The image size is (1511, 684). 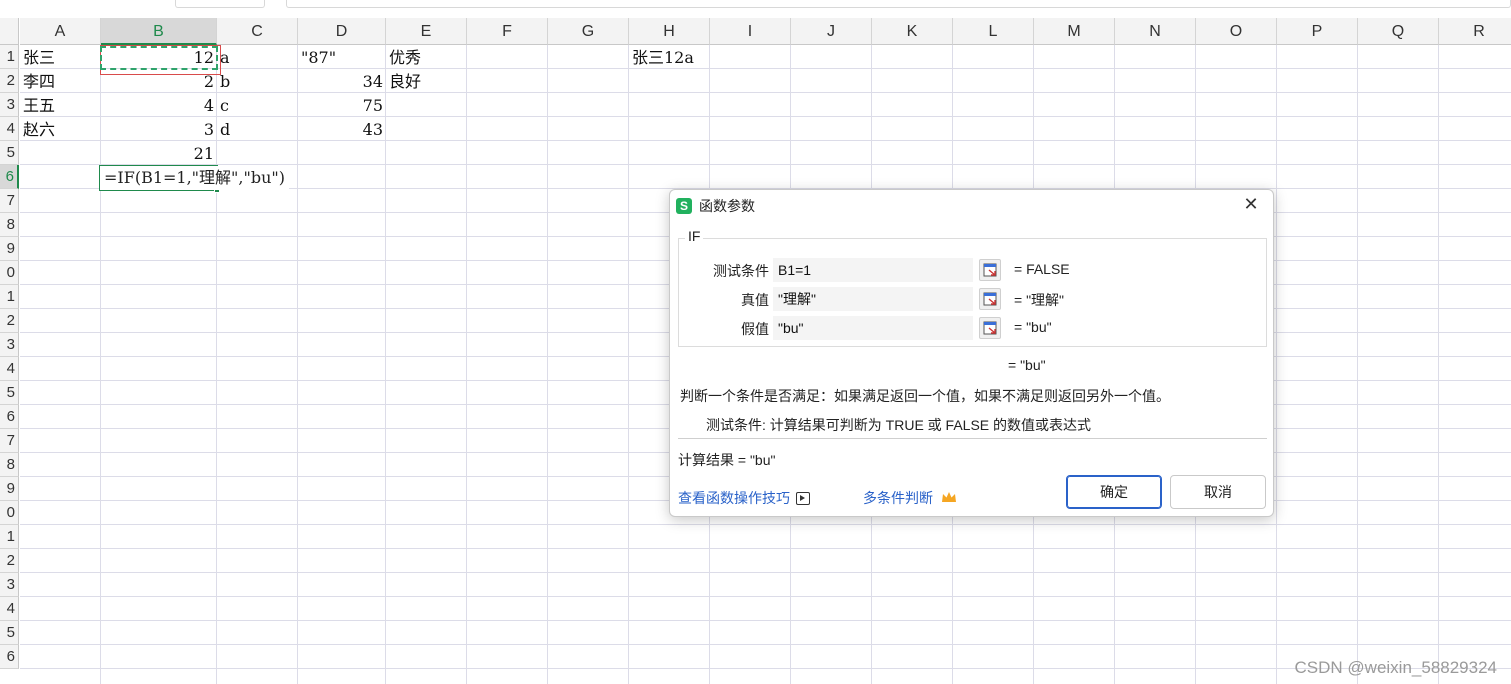 What do you see at coordinates (194, 178) in the screenshot?
I see `cell-B6-formula: =IF(B1=1,"理解","bu")` at bounding box center [194, 178].